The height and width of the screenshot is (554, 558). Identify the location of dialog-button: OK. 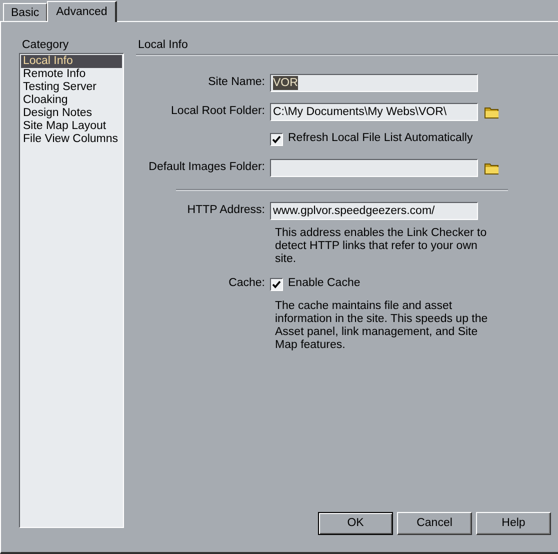
(355, 523).